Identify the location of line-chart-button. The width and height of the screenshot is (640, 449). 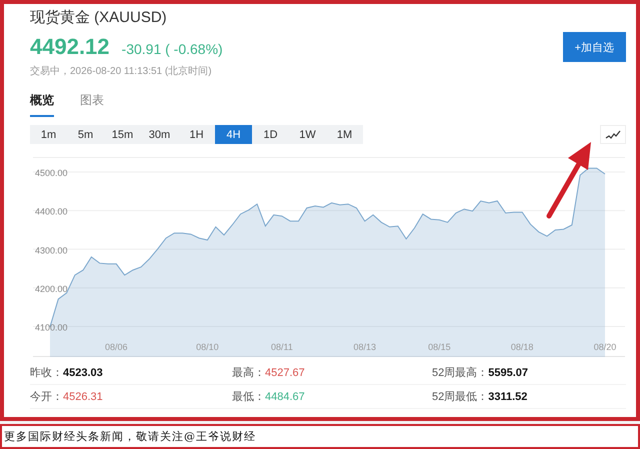
(613, 134).